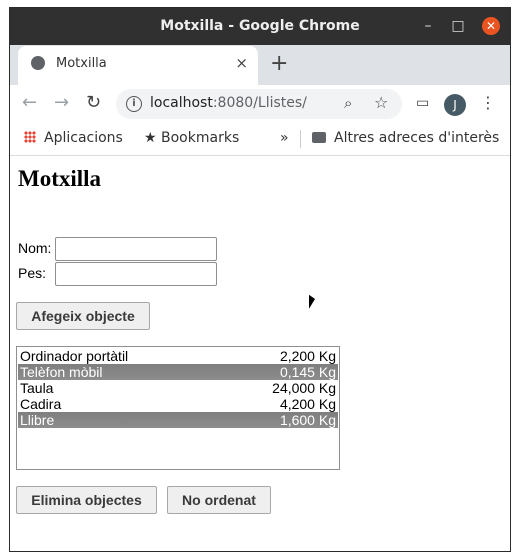 Image resolution: width=520 pixels, height=559 pixels. What do you see at coordinates (41, 404) in the screenshot?
I see `item-name: Cadira` at bounding box center [41, 404].